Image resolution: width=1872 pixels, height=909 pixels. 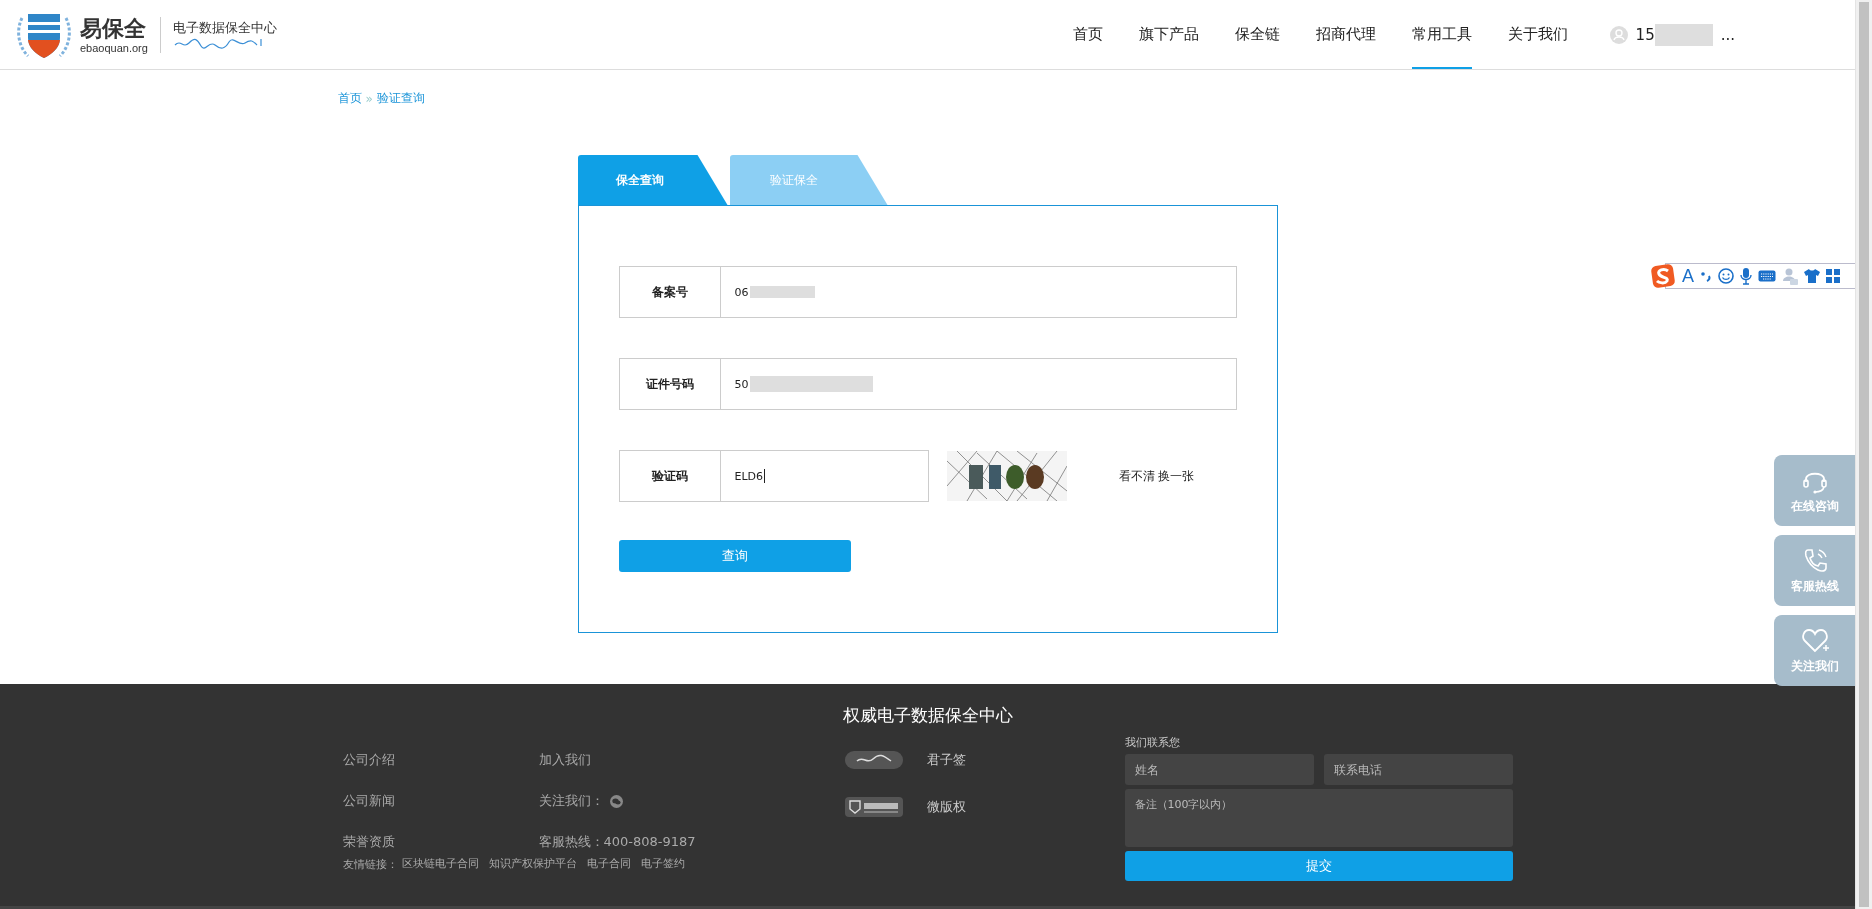 What do you see at coordinates (1168, 34) in the screenshot?
I see `nav-link: 旗下产品` at bounding box center [1168, 34].